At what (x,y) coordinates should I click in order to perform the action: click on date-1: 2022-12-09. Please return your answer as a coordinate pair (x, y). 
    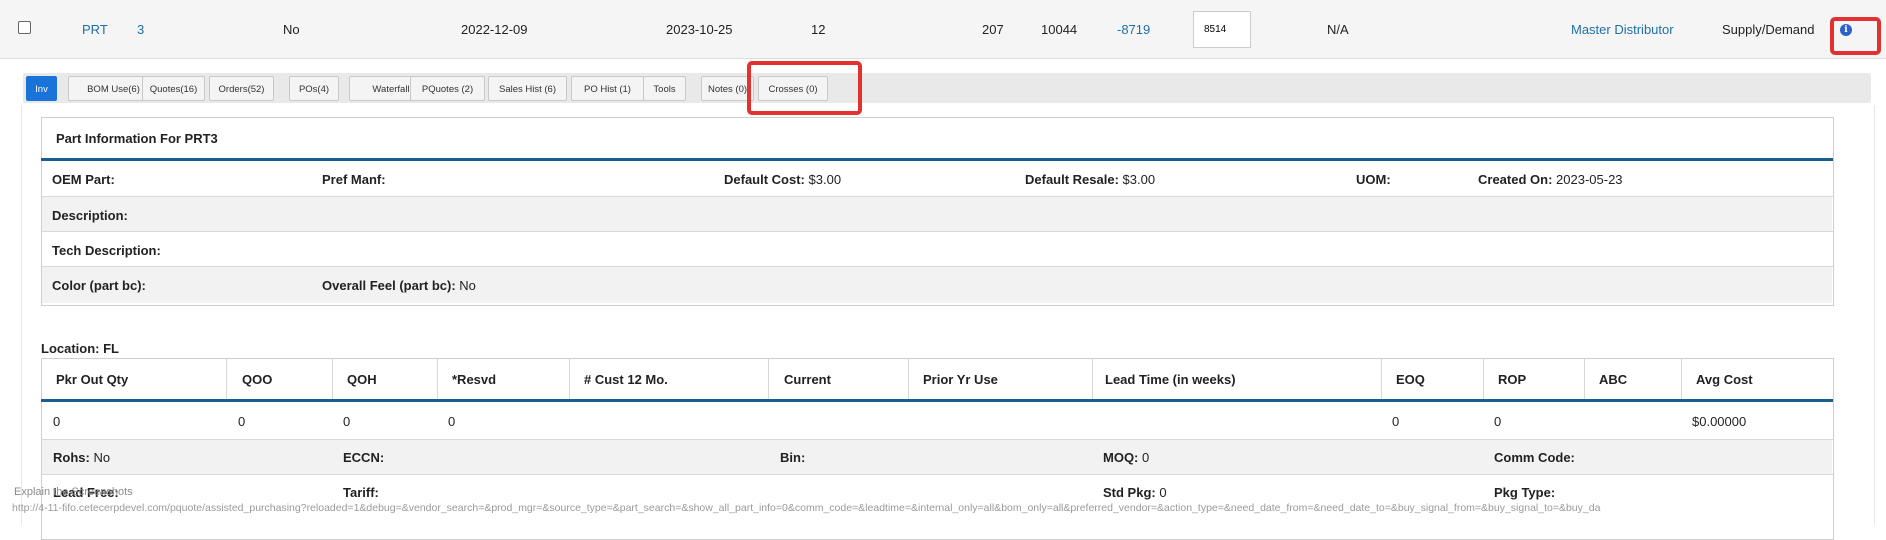
    Looking at the image, I should click on (494, 29).